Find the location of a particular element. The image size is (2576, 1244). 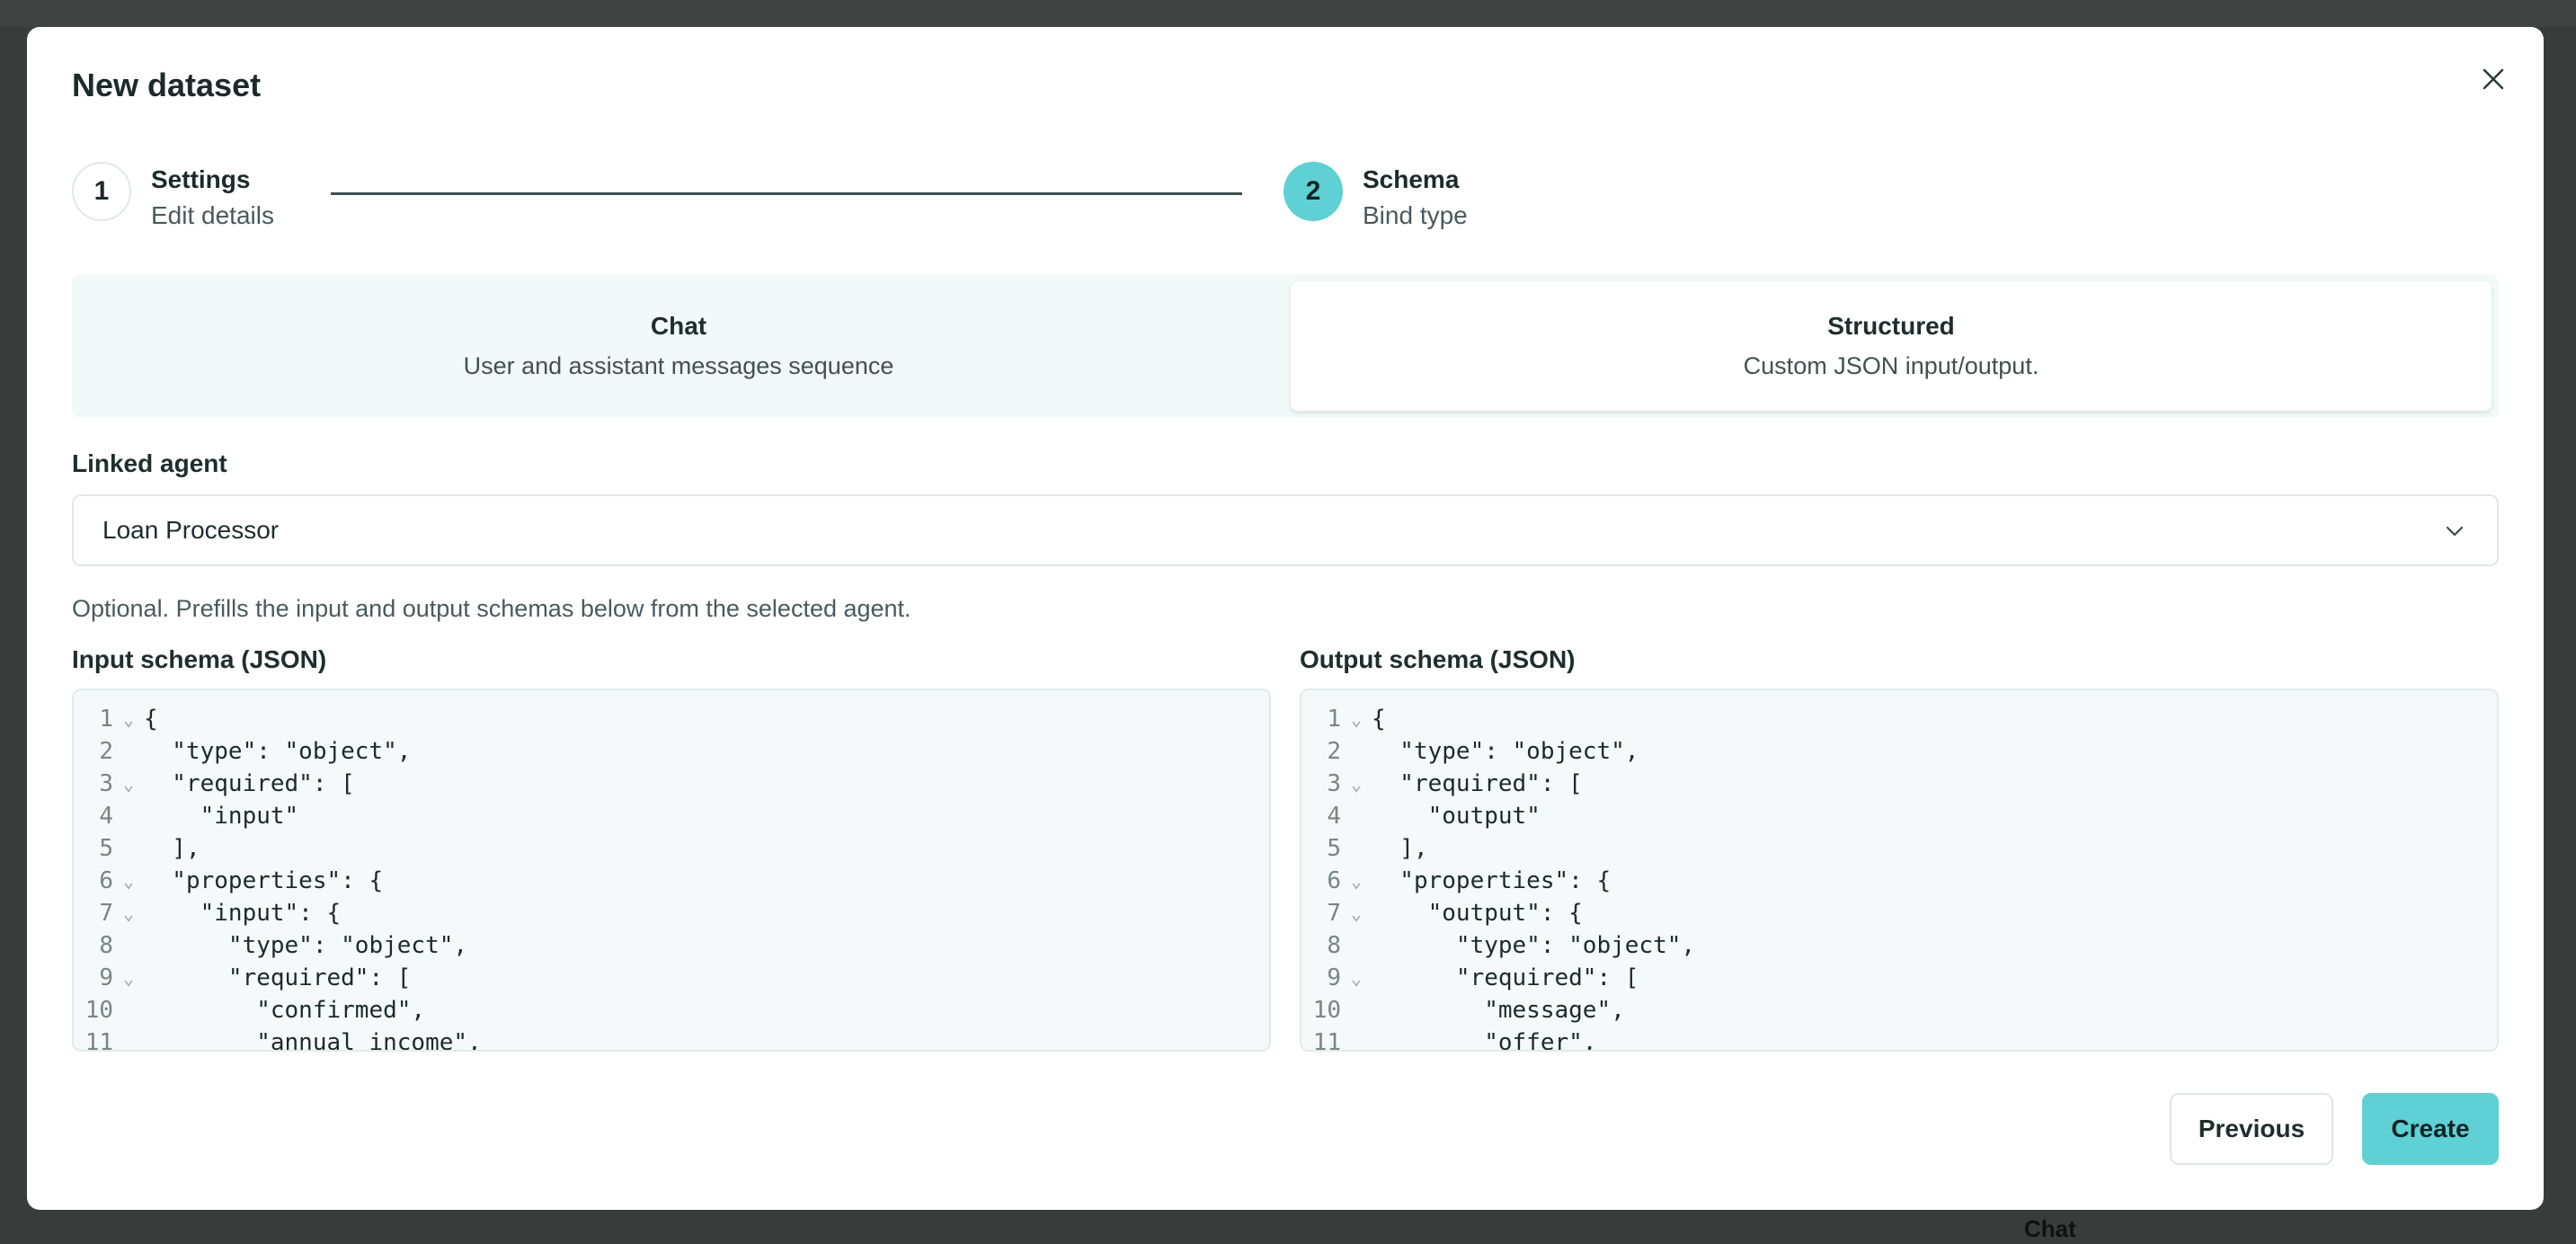

code-text: "message", is located at coordinates (1498, 1010).